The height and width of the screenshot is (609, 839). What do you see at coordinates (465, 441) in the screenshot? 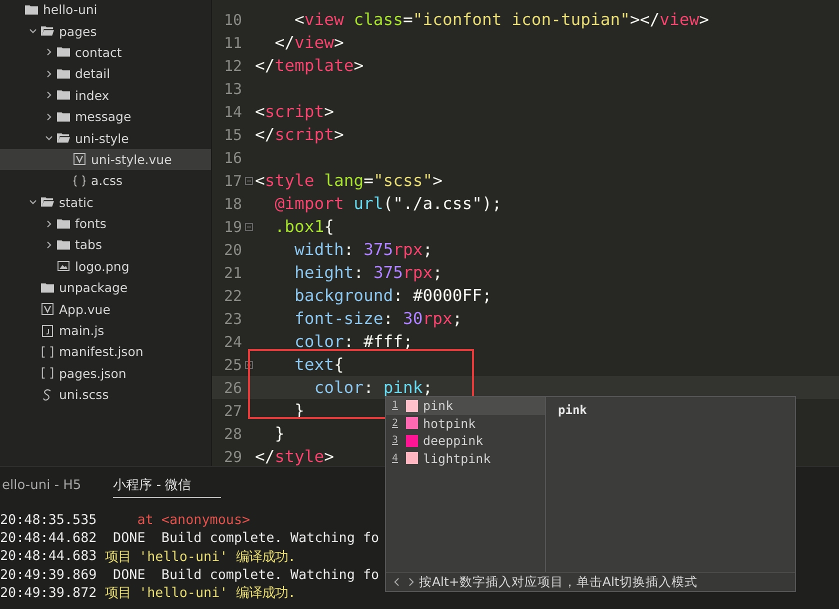
I see `suggestion-item: 3 deeppink` at bounding box center [465, 441].